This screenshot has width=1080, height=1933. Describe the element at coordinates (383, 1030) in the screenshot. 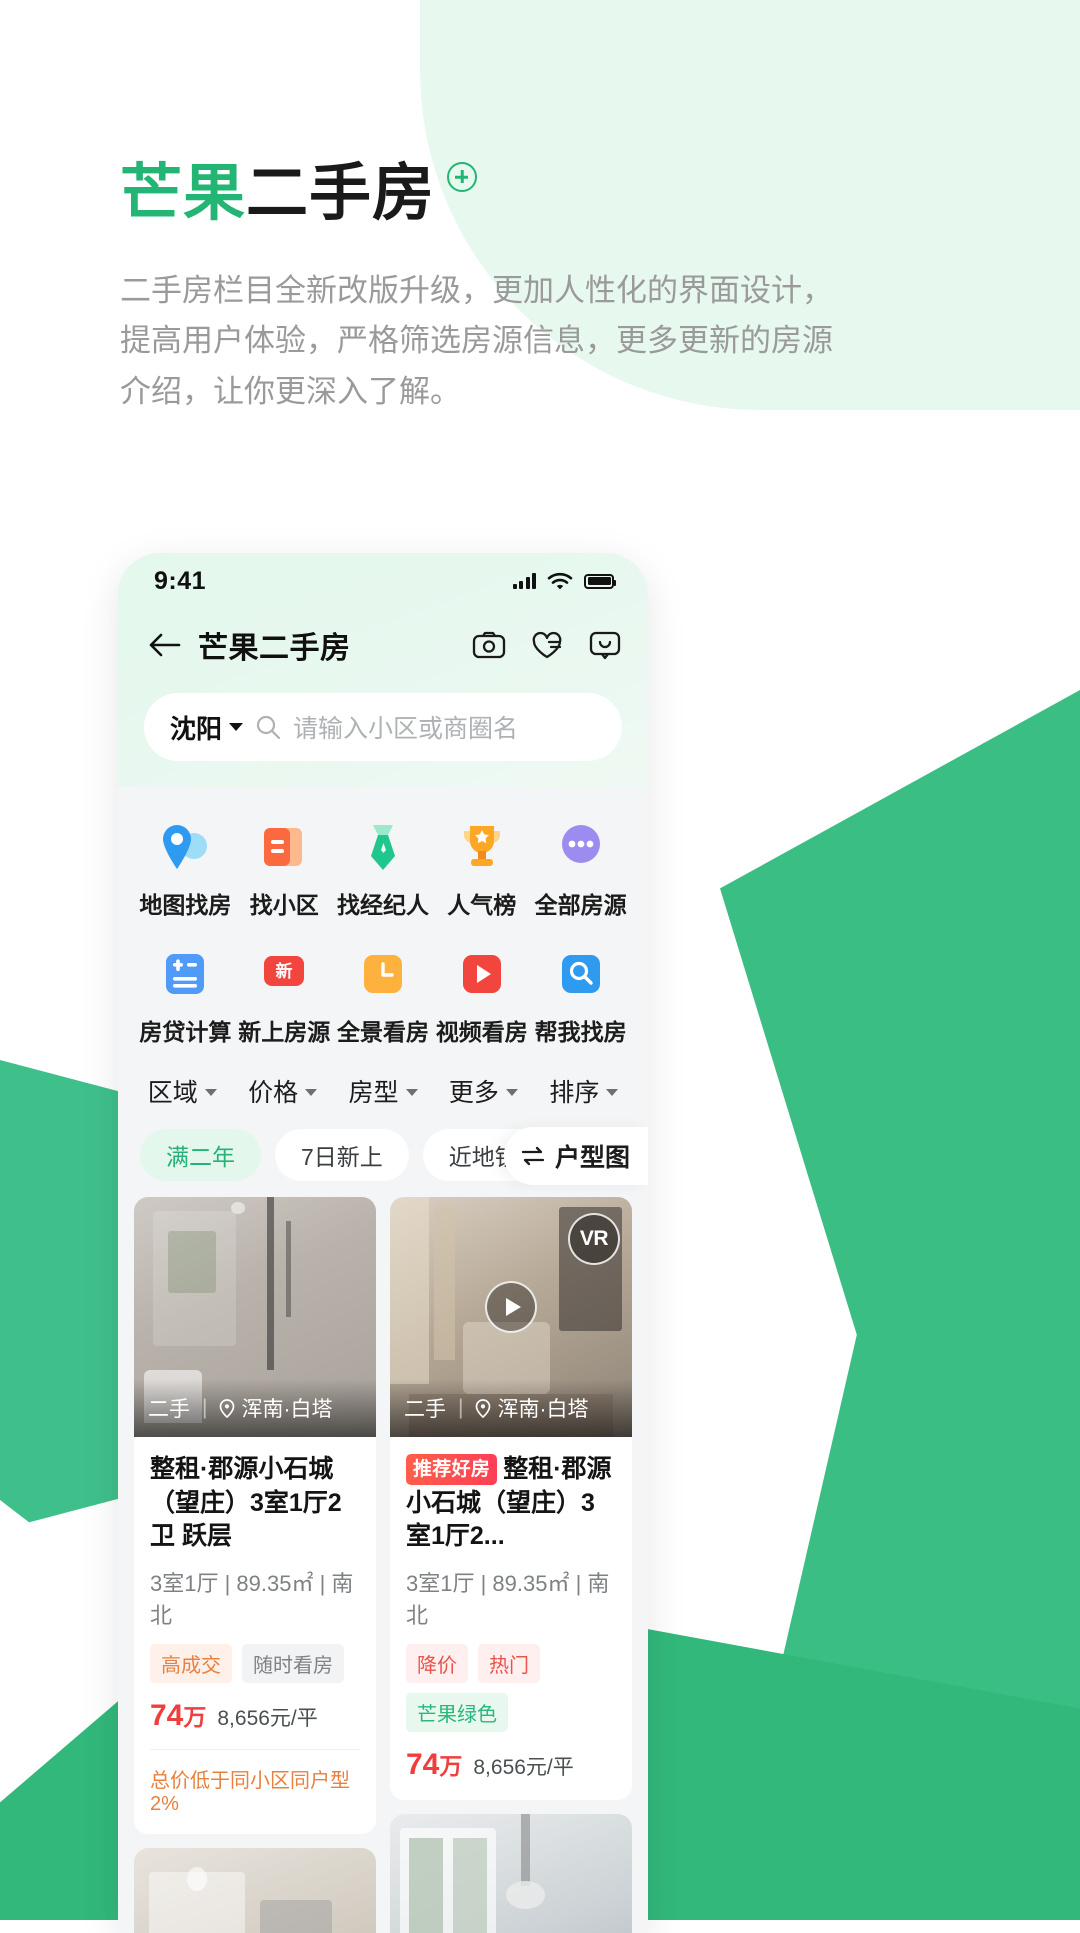

I see `entry-label: 全景看房` at that location.